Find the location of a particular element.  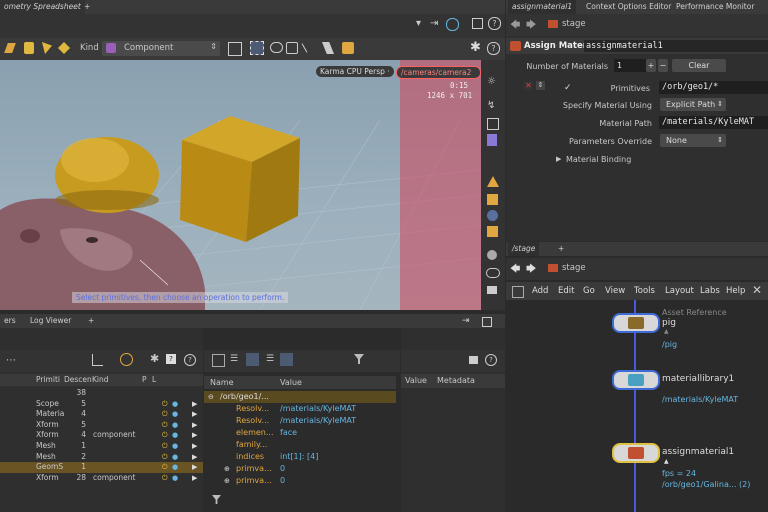

table-row: Scope 5 ⏻ ● ▶ is located at coordinates (101, 404).